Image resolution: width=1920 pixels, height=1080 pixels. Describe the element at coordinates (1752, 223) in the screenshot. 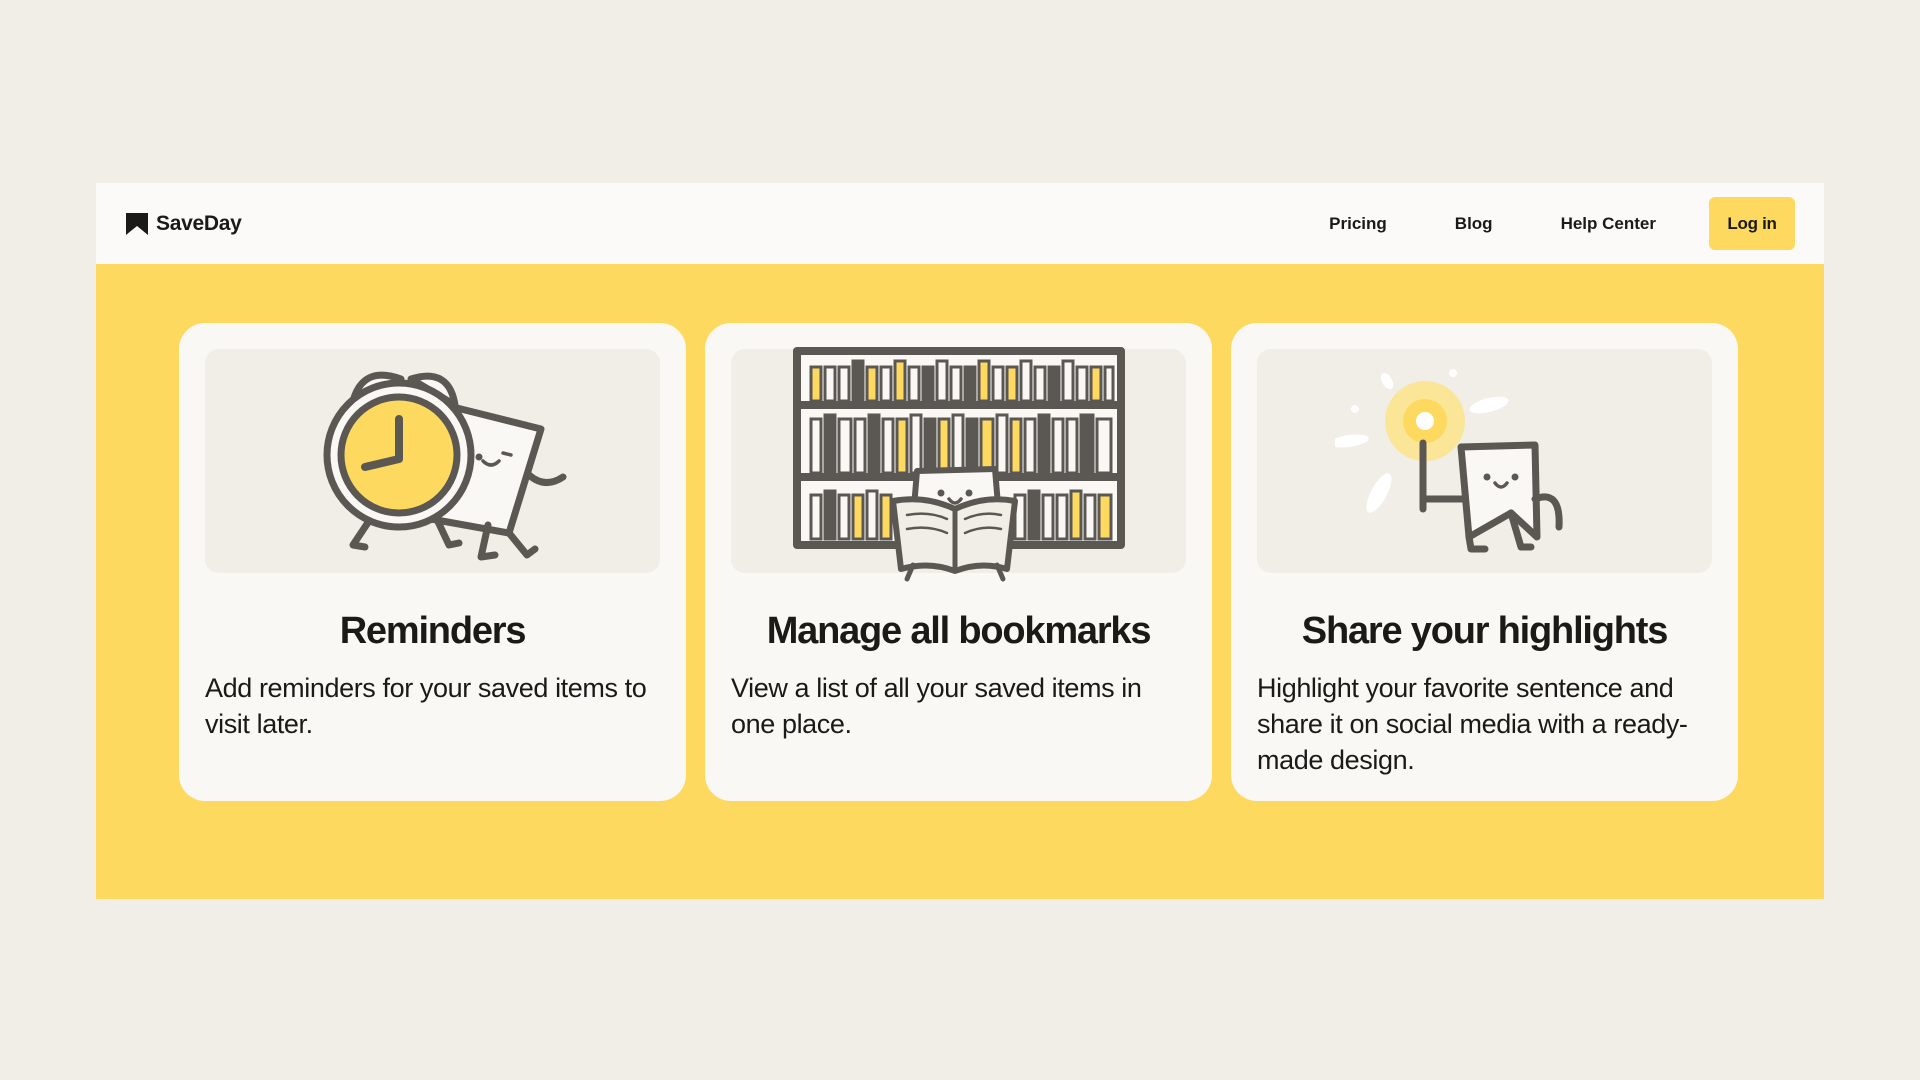

I see `login-button: Log in` at that location.